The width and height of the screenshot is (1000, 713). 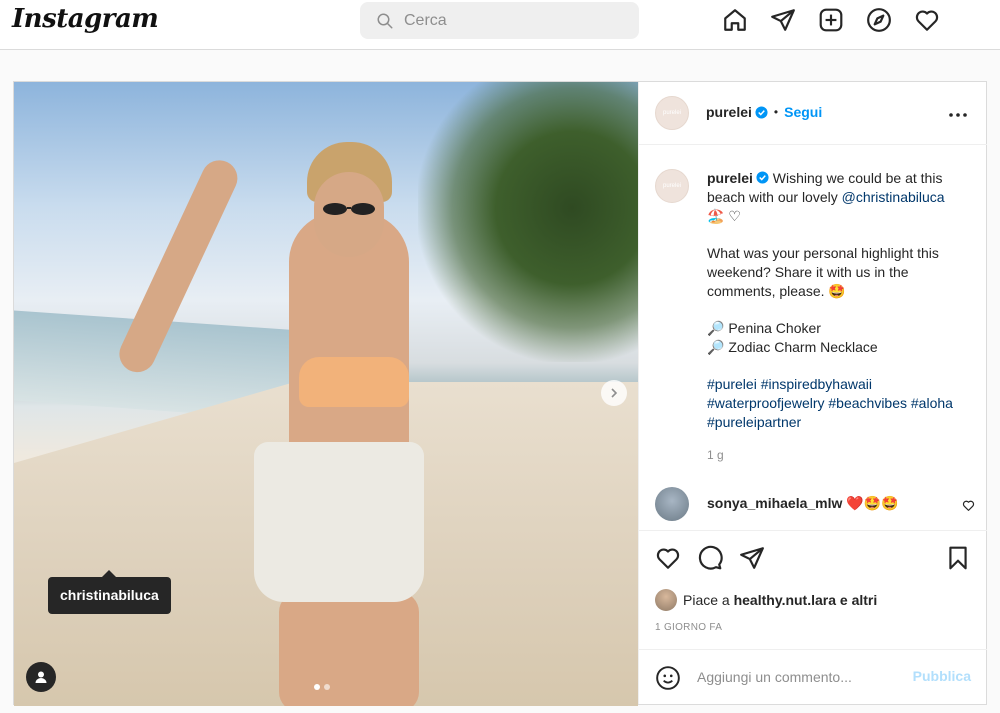 I want to click on share-icon, so click(x=752, y=558).